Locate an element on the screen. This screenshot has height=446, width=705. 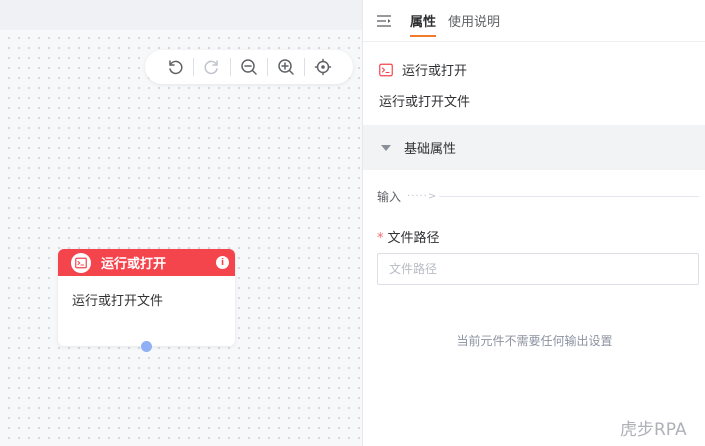
tab-usage: 使用说明 is located at coordinates (474, 21).